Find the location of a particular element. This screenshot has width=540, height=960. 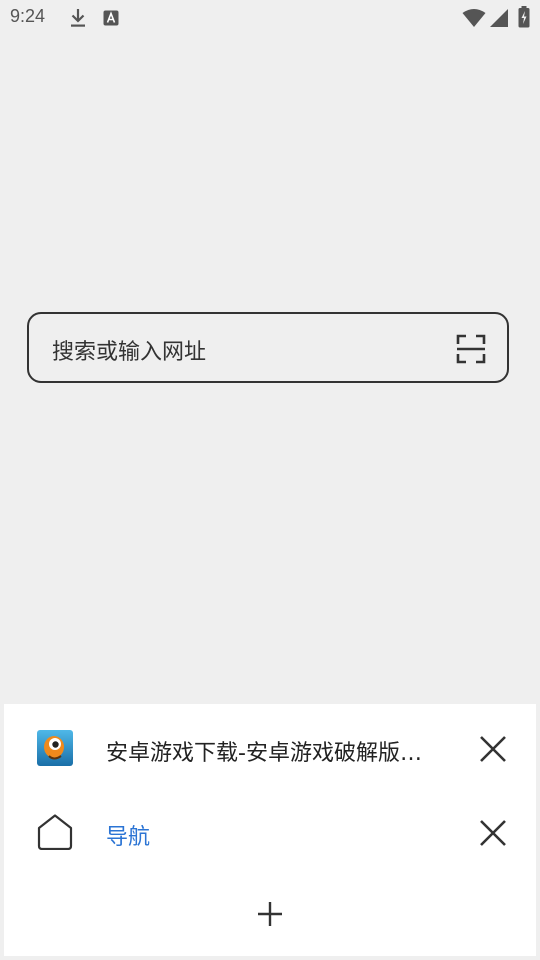

battery-charging-icon is located at coordinates (524, 17).